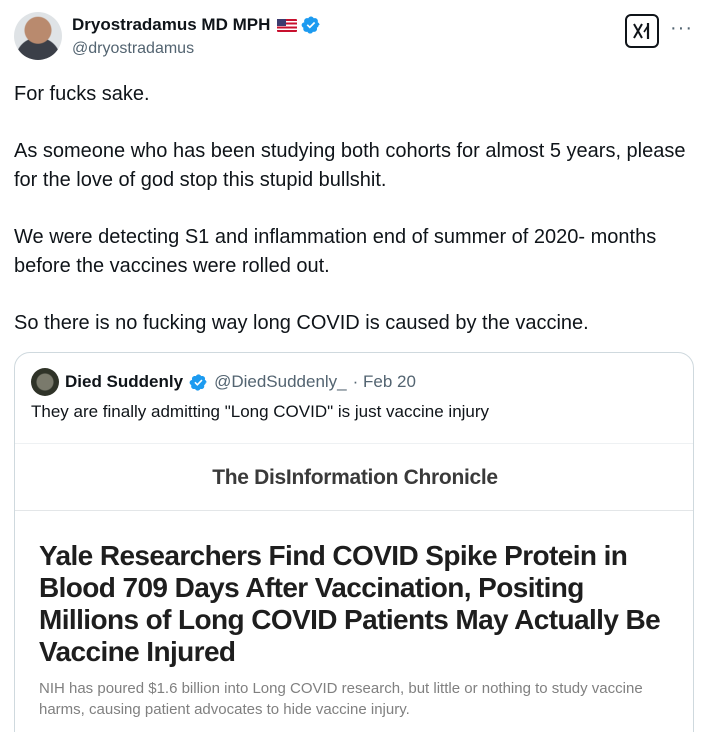  Describe the element at coordinates (171, 25) in the screenshot. I see `author-display-name: Dryostradamus MD MPH` at that location.